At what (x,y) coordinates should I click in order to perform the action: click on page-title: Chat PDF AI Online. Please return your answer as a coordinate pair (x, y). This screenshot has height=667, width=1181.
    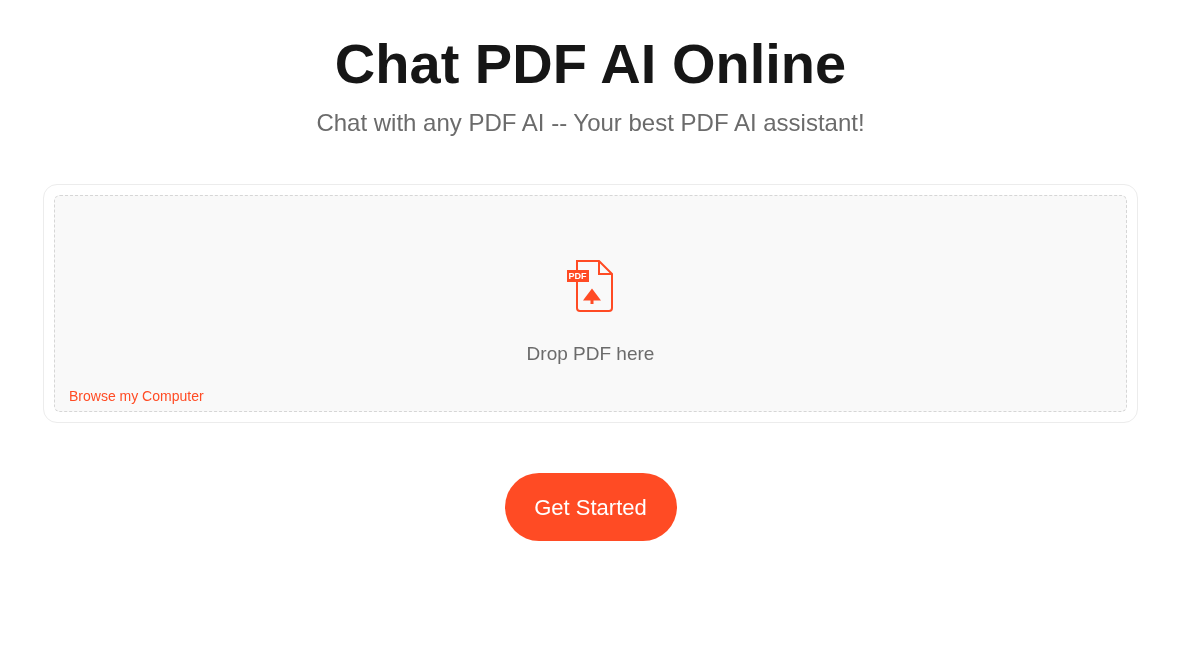
    Looking at the image, I should click on (590, 64).